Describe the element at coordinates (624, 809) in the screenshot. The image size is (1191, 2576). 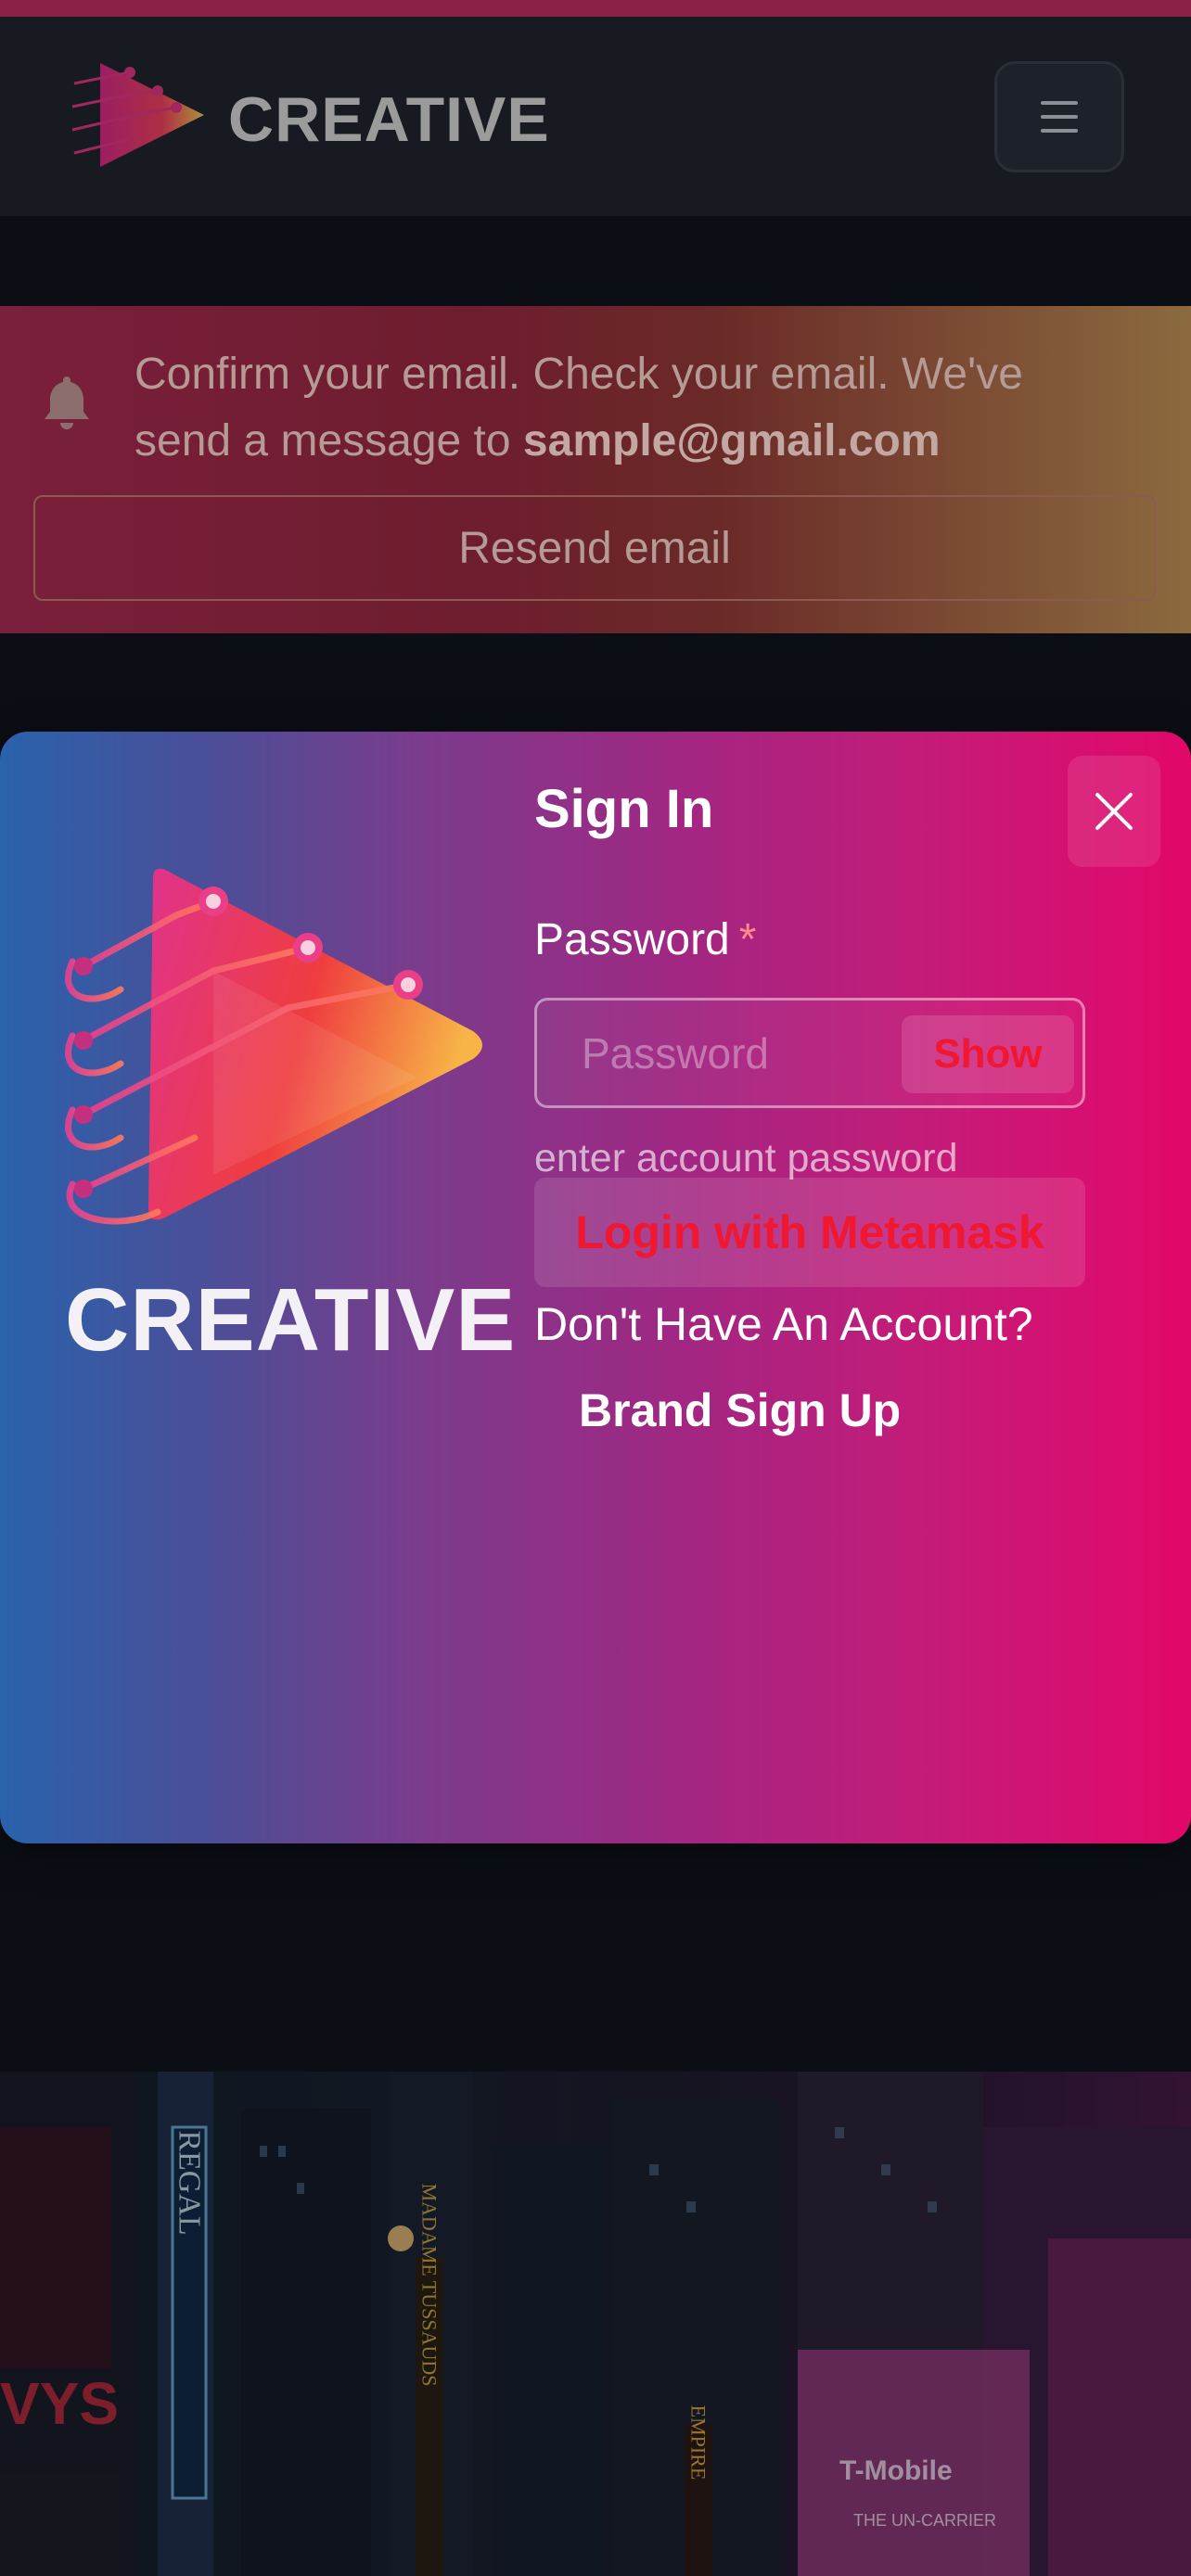
I see `sign-in-title: Sign In` at that location.